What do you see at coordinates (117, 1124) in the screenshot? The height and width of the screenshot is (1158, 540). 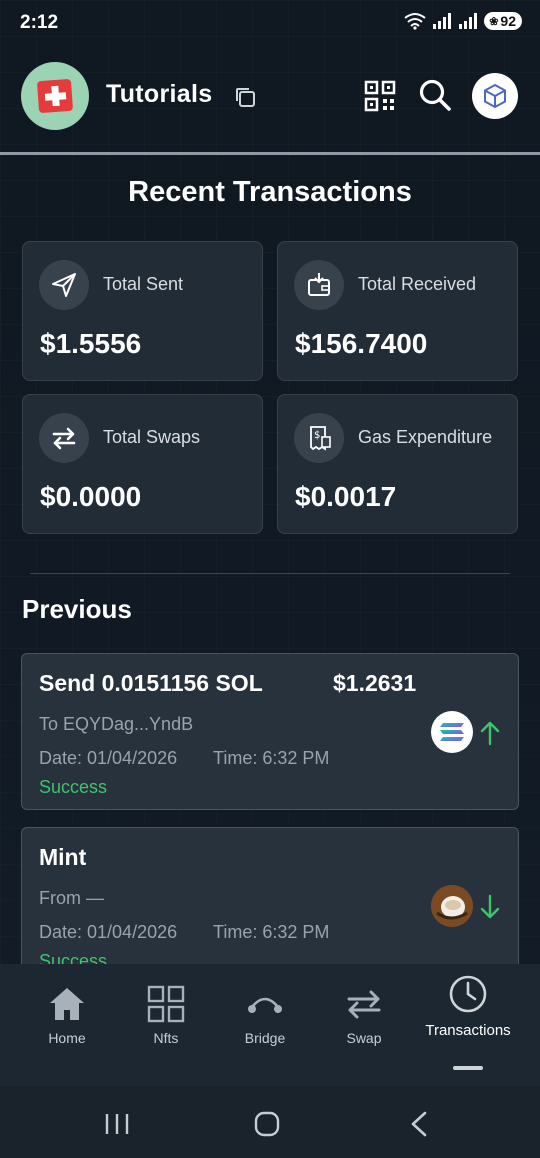 I see `recent-apps-icon` at bounding box center [117, 1124].